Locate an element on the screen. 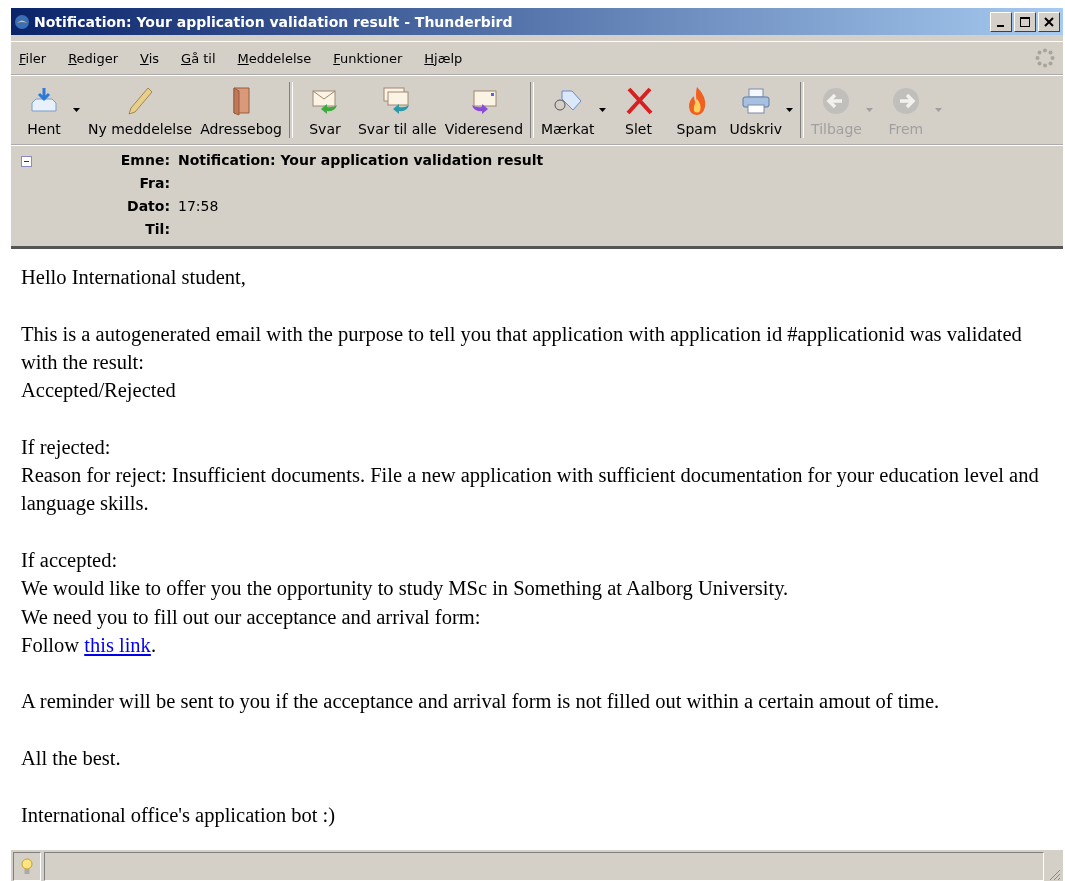 The height and width of the screenshot is (881, 1065). header-label: Fra: is located at coordinates (154, 183).